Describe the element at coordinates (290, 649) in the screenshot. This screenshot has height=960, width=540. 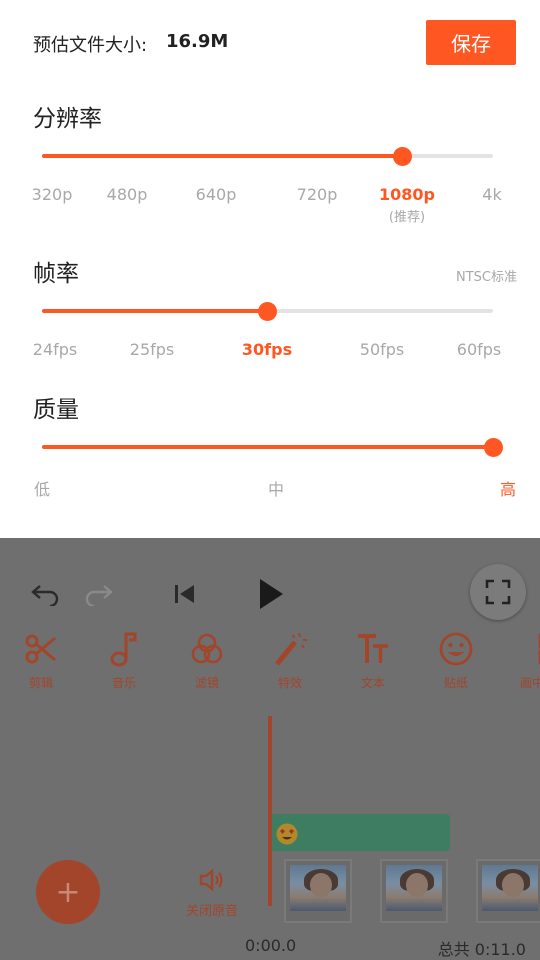
I see `magic-wand-icon` at that location.